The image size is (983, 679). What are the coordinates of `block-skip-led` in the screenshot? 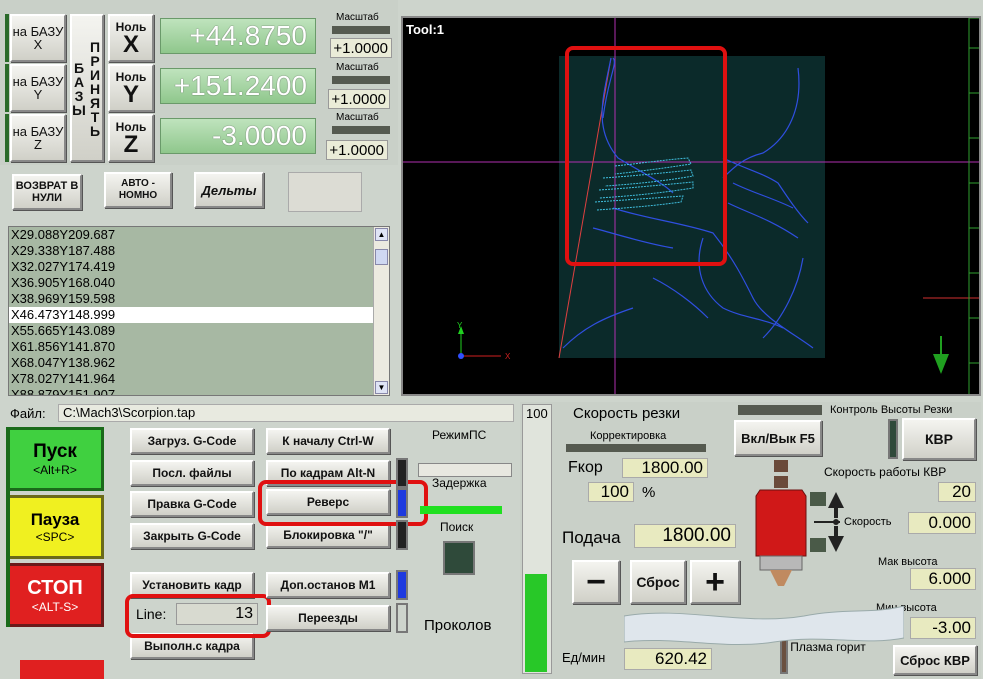 It's located at (402, 535).